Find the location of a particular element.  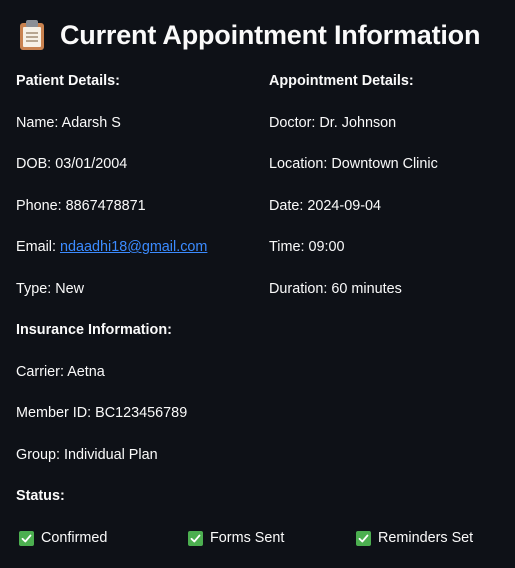

appointment-time-label: Time: is located at coordinates (287, 247).